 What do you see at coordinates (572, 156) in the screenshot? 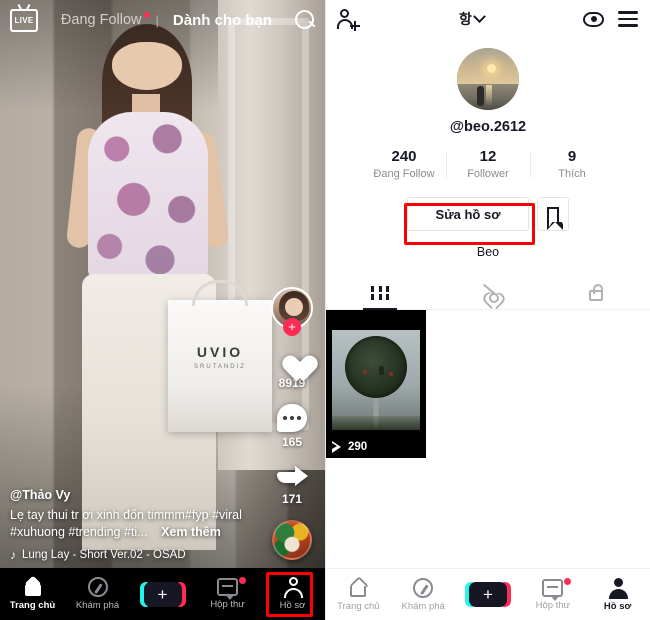
I see `stat-likes-value: 9` at bounding box center [572, 156].